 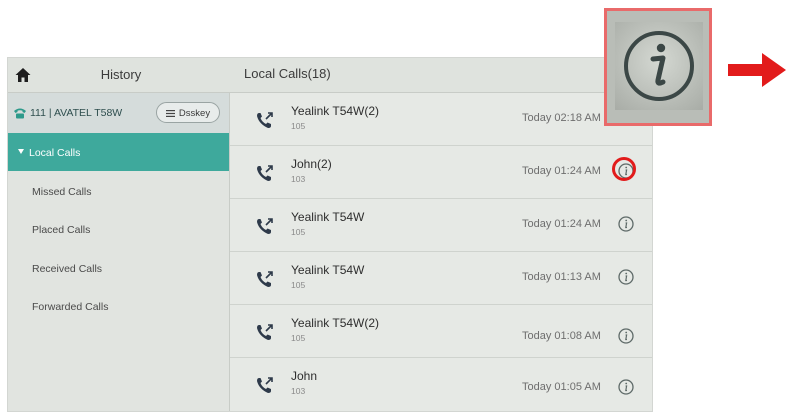 I want to click on call-name: John, so click(x=304, y=376).